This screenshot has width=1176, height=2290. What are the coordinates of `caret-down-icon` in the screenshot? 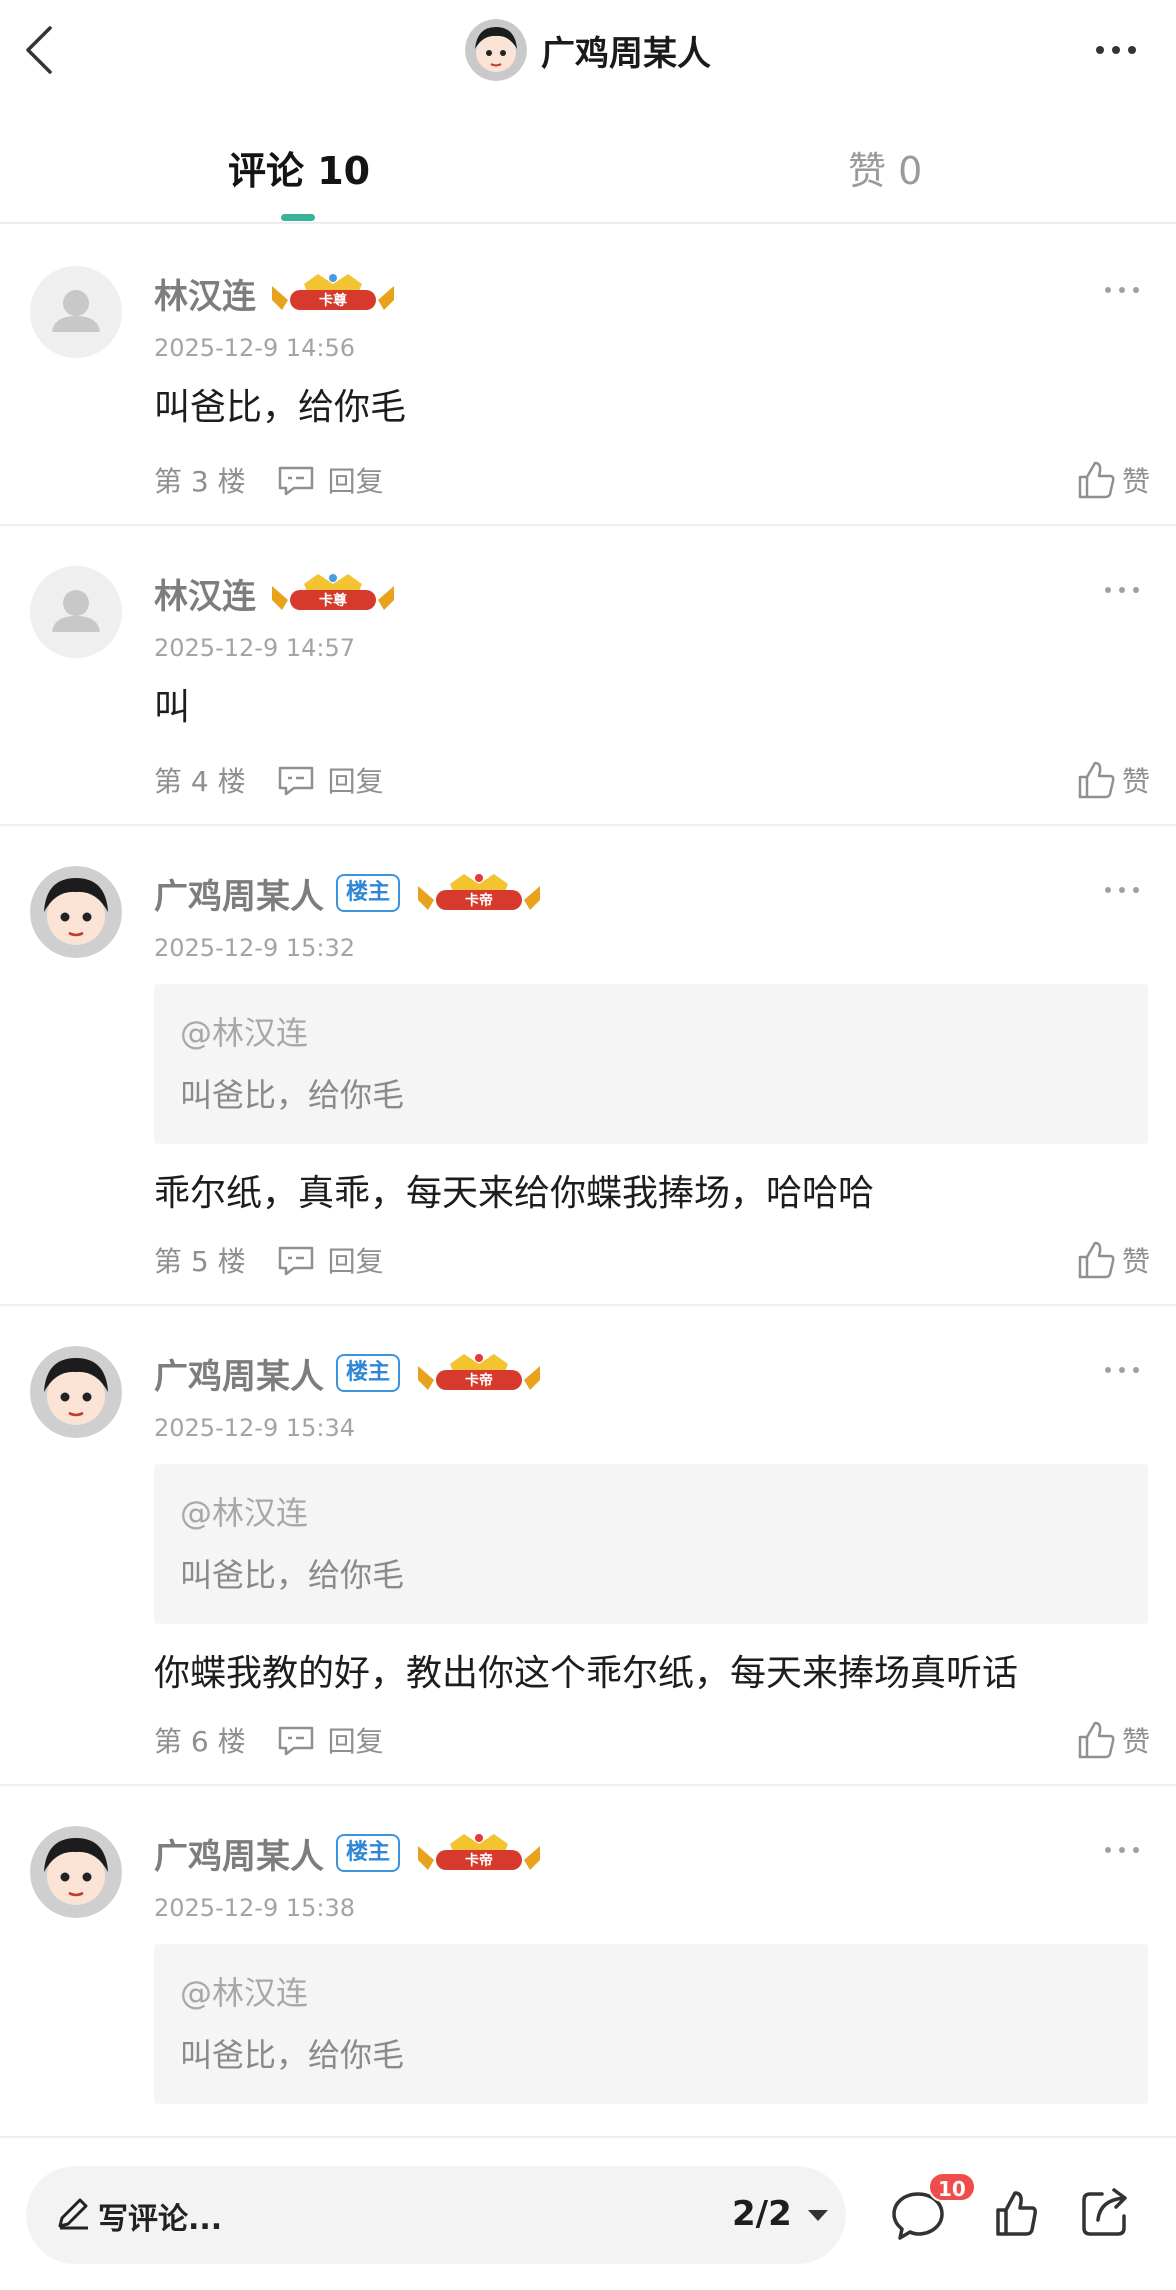 It's located at (818, 2215).